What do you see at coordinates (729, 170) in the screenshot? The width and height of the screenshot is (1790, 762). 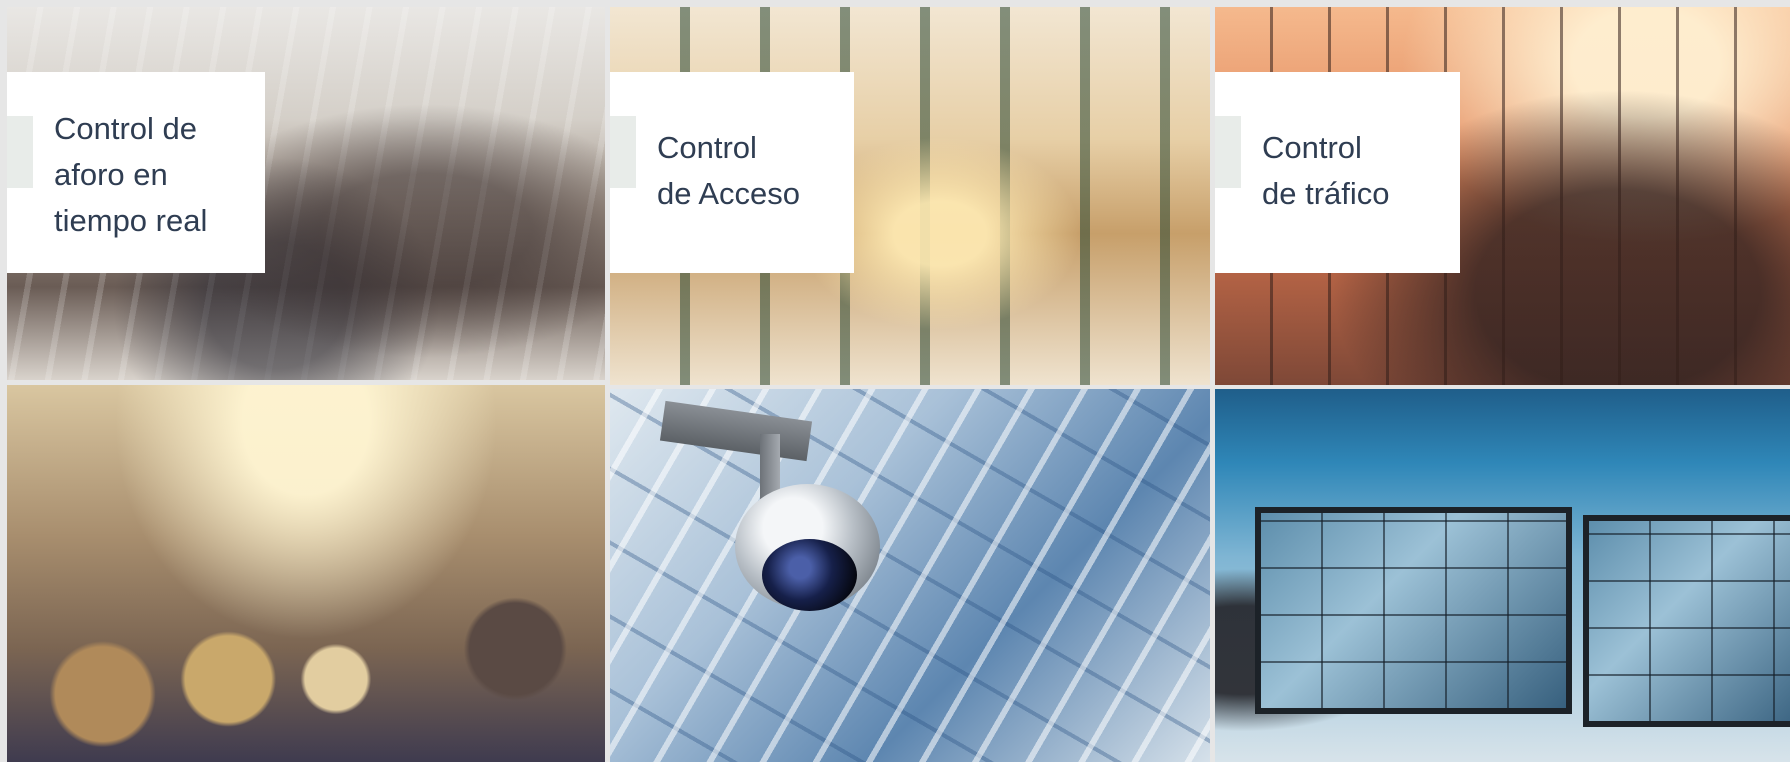 I see `acceso-label: Control de Acceso` at bounding box center [729, 170].